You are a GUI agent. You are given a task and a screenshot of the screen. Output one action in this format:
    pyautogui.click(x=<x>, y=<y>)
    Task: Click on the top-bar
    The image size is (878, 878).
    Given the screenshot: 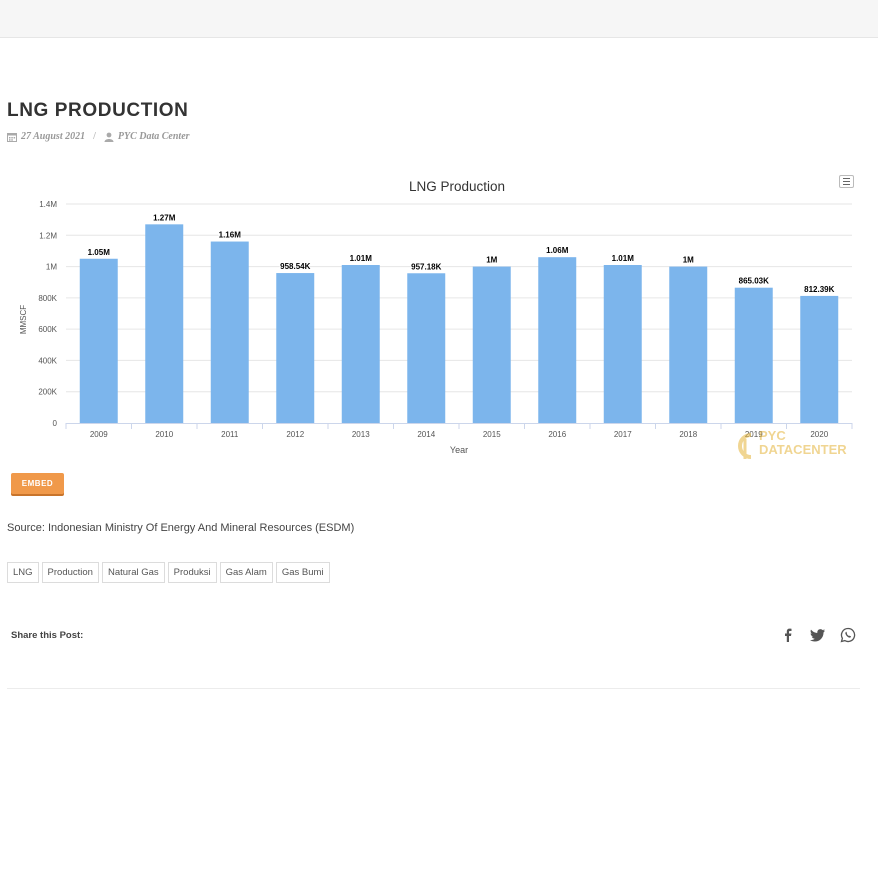 What is the action you would take?
    pyautogui.click(x=439, y=19)
    